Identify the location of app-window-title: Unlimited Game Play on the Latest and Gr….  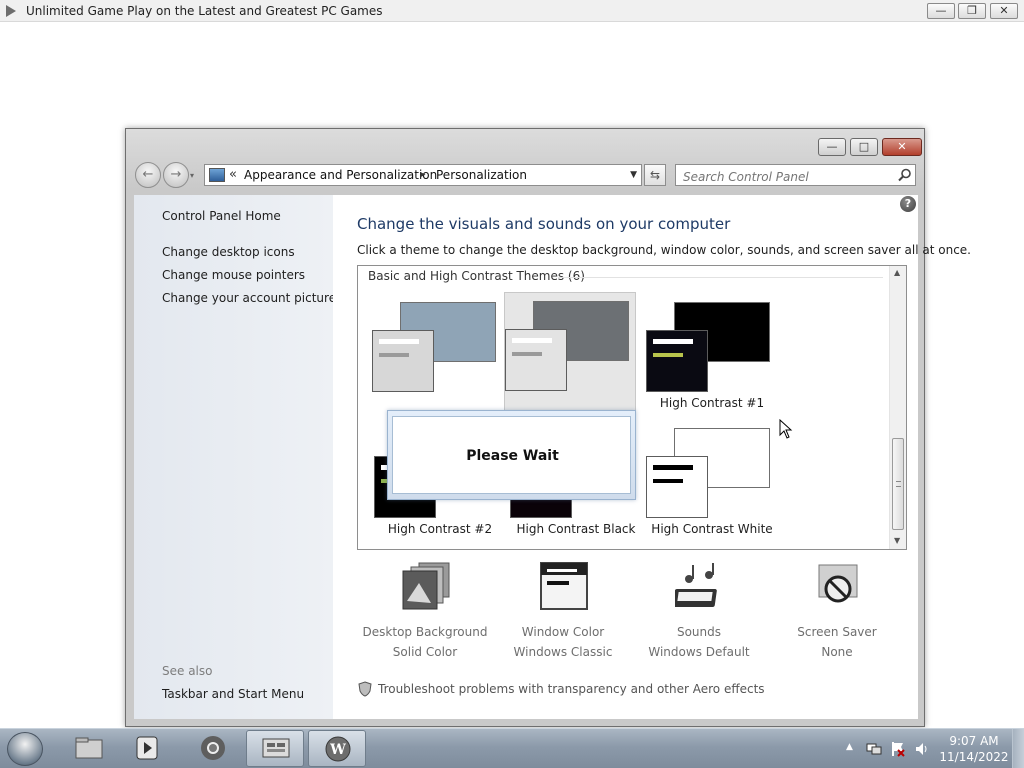
(204, 11).